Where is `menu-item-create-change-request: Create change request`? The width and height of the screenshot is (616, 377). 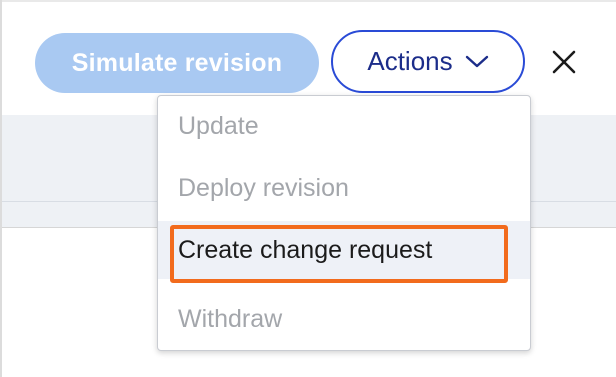 menu-item-create-change-request: Create change request is located at coordinates (344, 250).